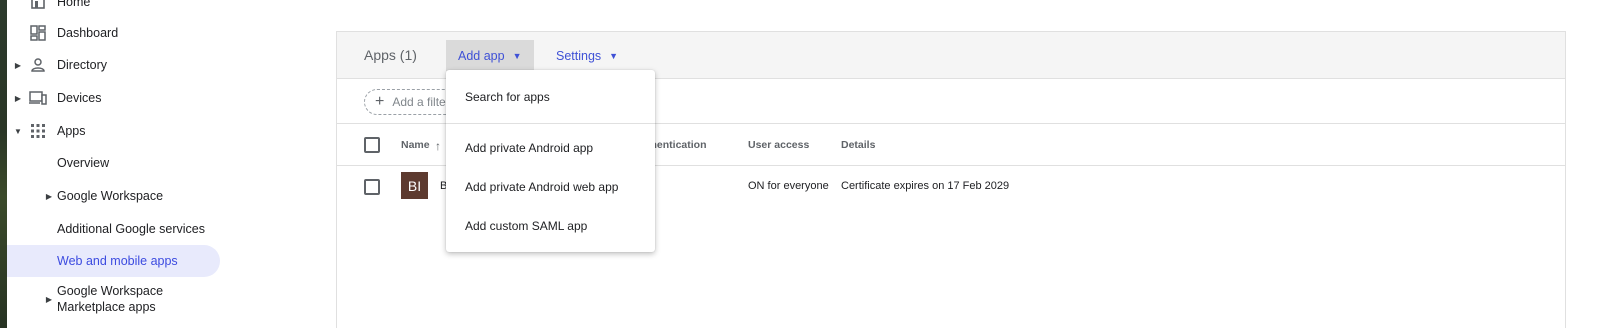 The width and height of the screenshot is (1600, 328). Describe the element at coordinates (550, 148) in the screenshot. I see `menu-item-add-private-android-app: Add private Android app` at that location.